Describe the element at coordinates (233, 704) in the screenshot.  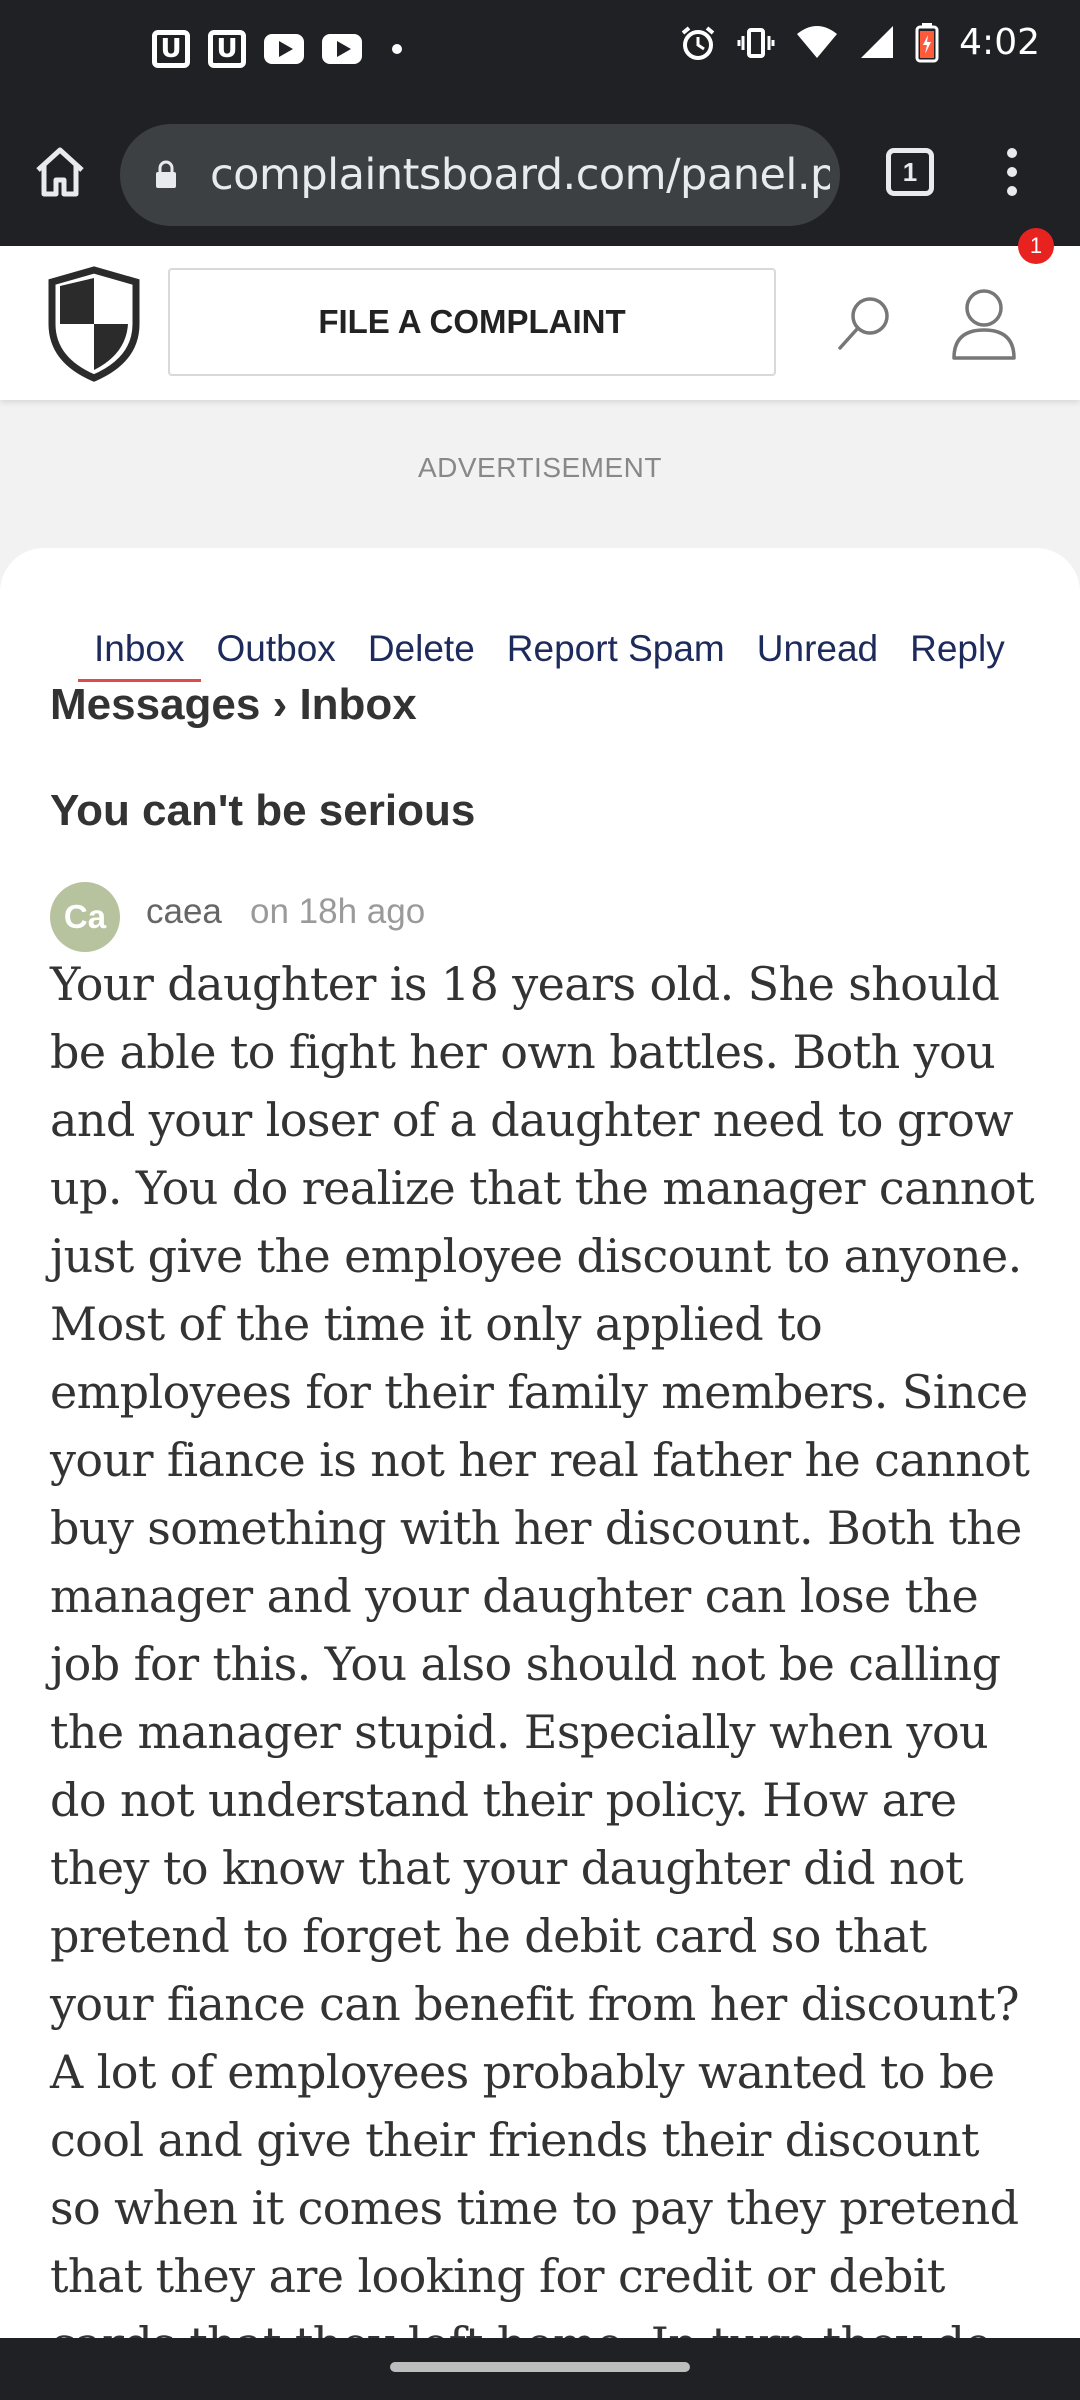
I see `breadcrumb: Messages › Inbox` at that location.